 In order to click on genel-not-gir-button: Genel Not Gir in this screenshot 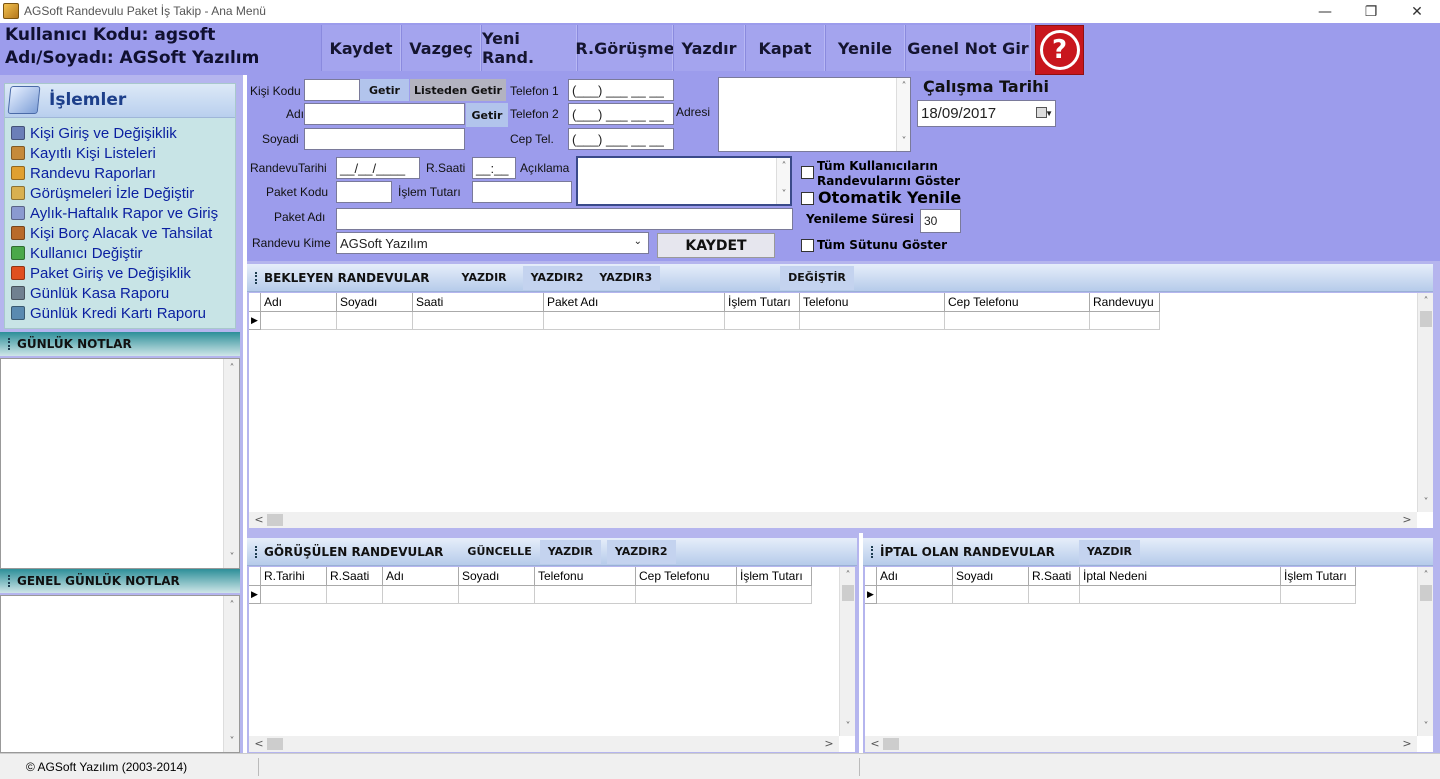, I will do `click(968, 48)`.